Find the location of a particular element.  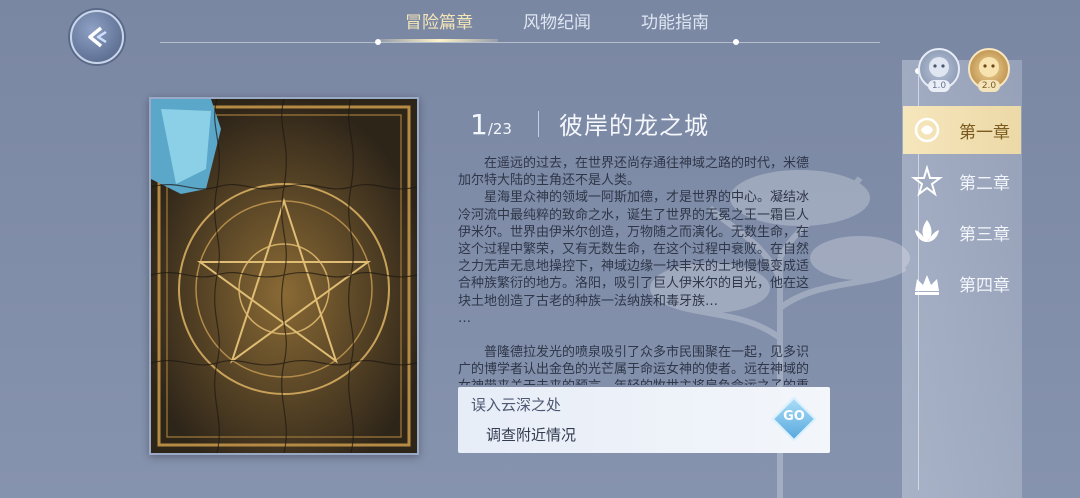

go-label: GO is located at coordinates (794, 416).